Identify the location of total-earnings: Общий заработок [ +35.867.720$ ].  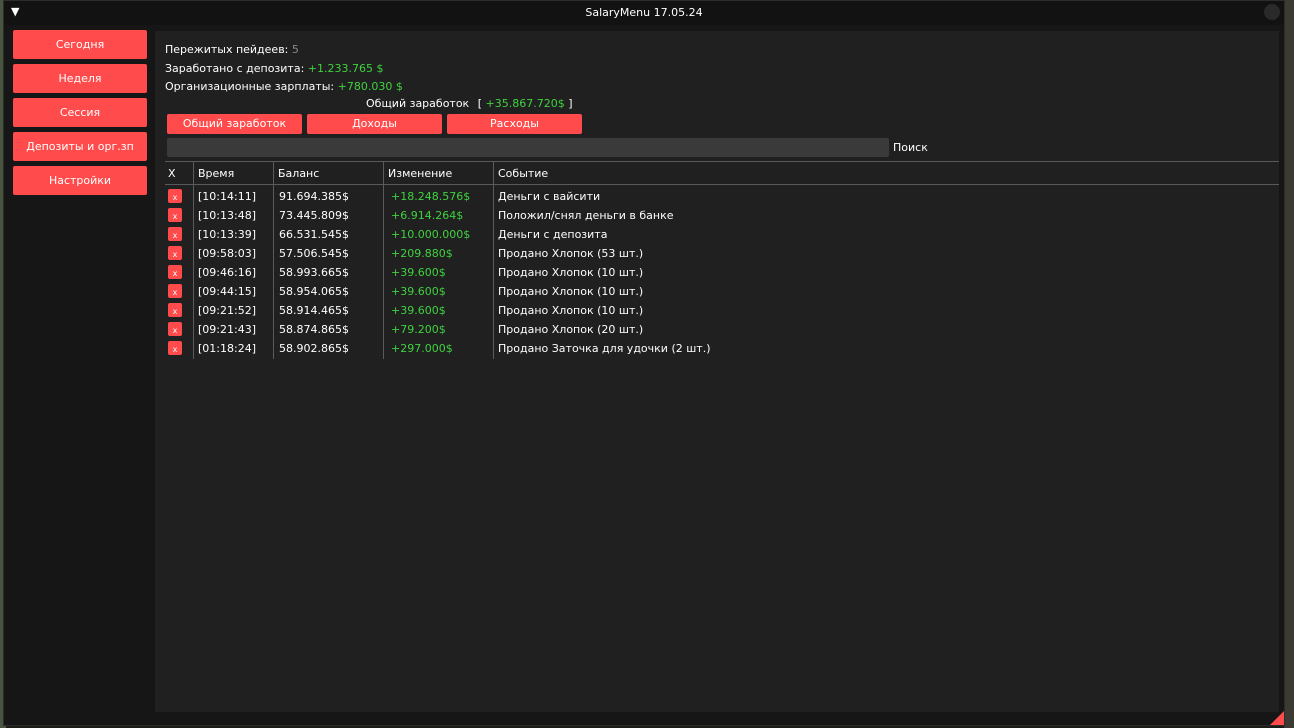
(469, 103).